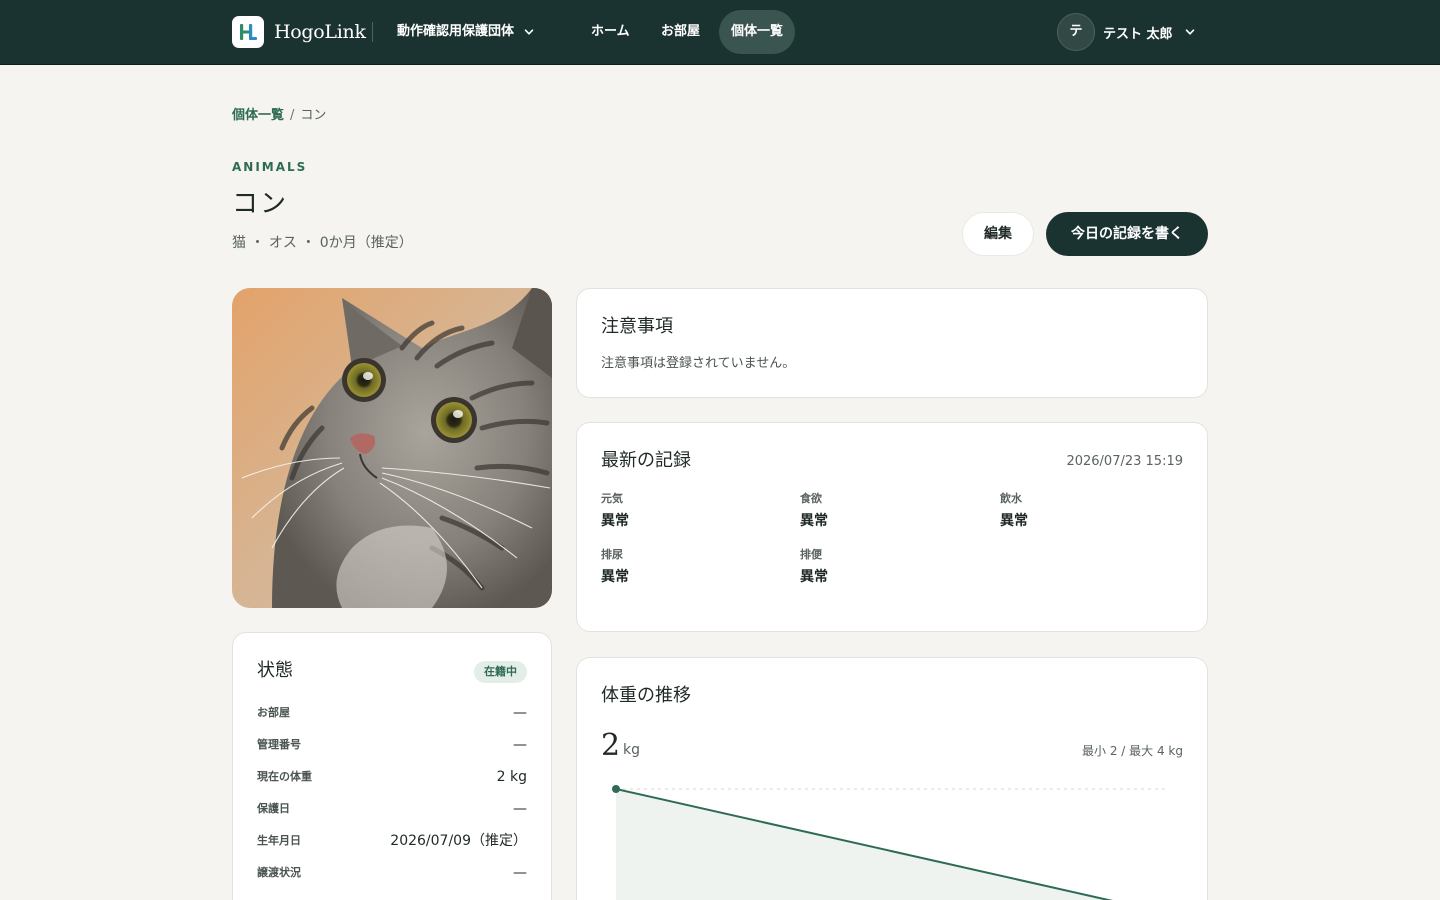 This screenshot has width=1440, height=900. I want to click on page-title: コン, so click(260, 204).